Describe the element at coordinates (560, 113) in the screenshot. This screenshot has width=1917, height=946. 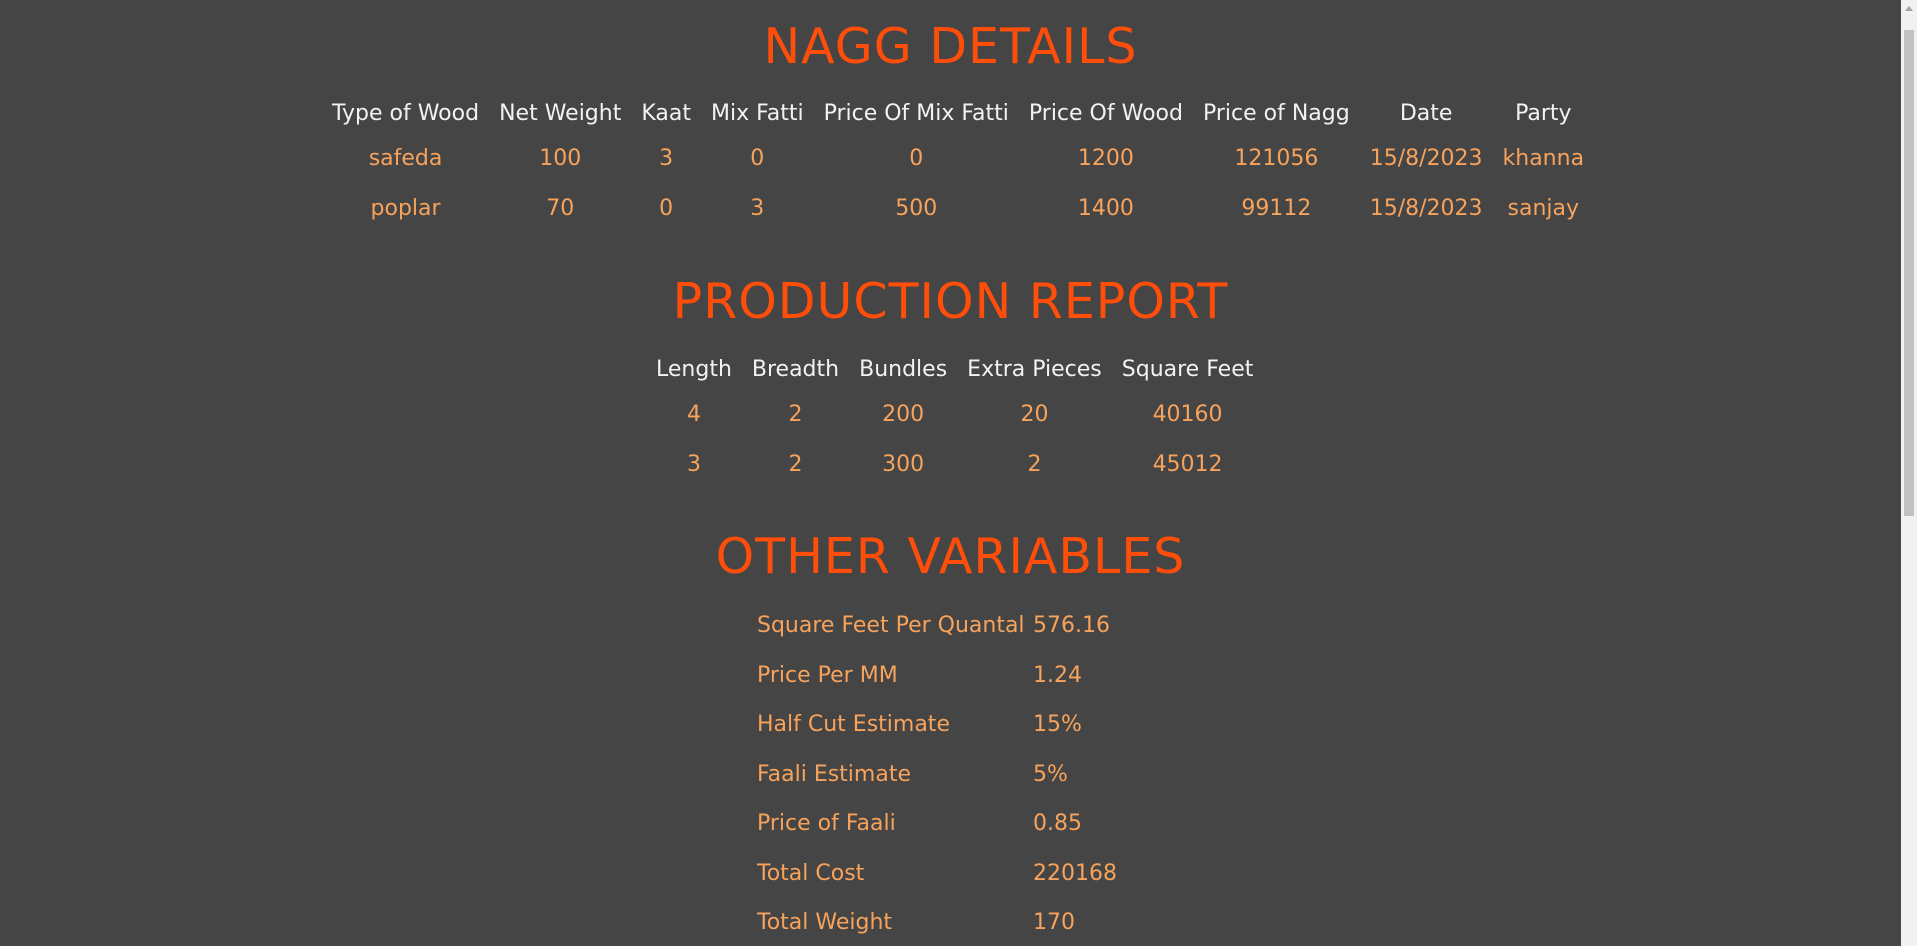
I see `column-header: Net Weight` at that location.